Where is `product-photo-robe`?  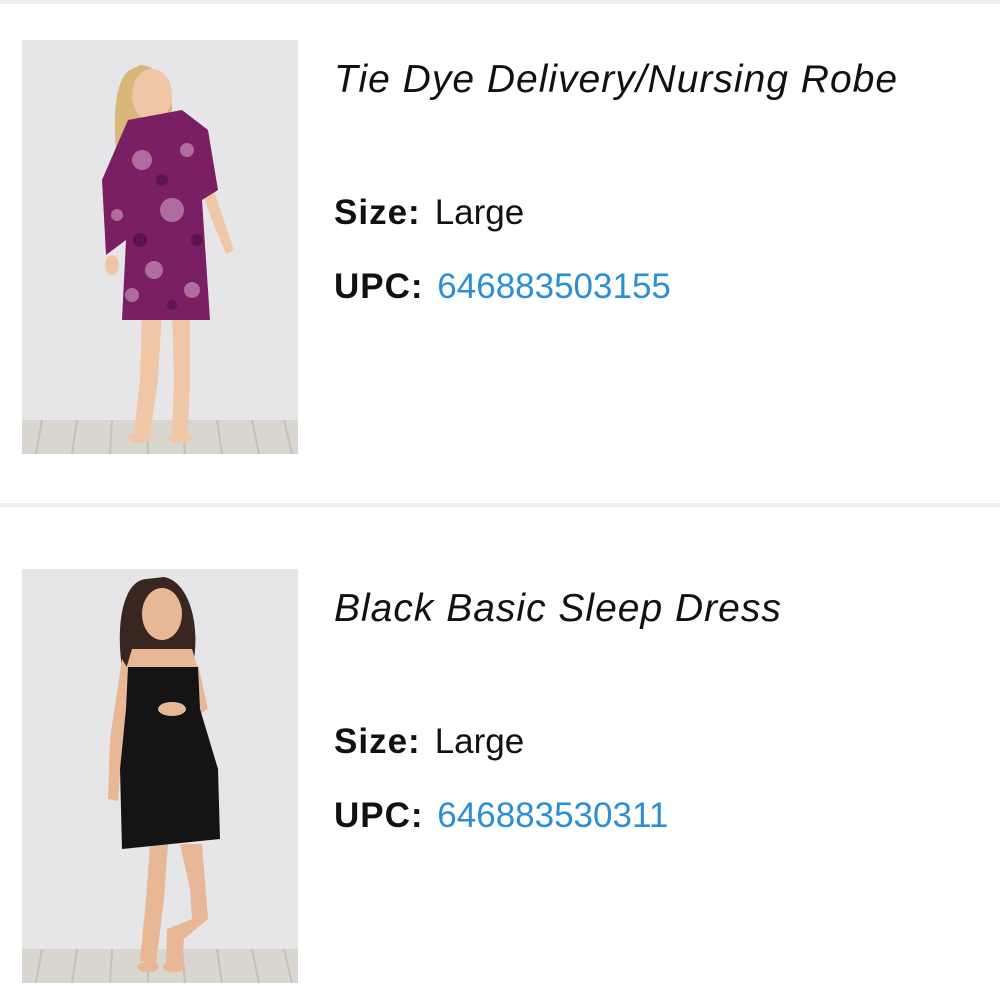 product-photo-robe is located at coordinates (160, 247).